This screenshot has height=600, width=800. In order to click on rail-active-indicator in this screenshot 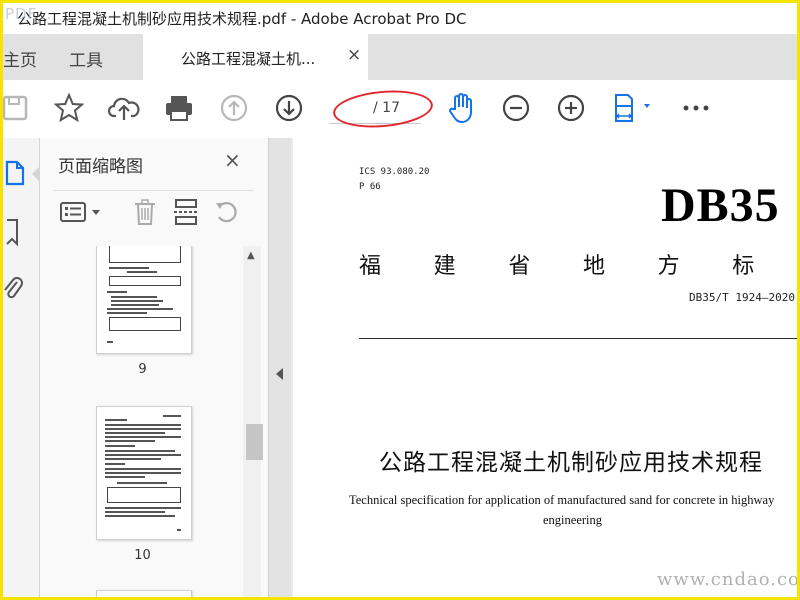, I will do `click(36, 174)`.